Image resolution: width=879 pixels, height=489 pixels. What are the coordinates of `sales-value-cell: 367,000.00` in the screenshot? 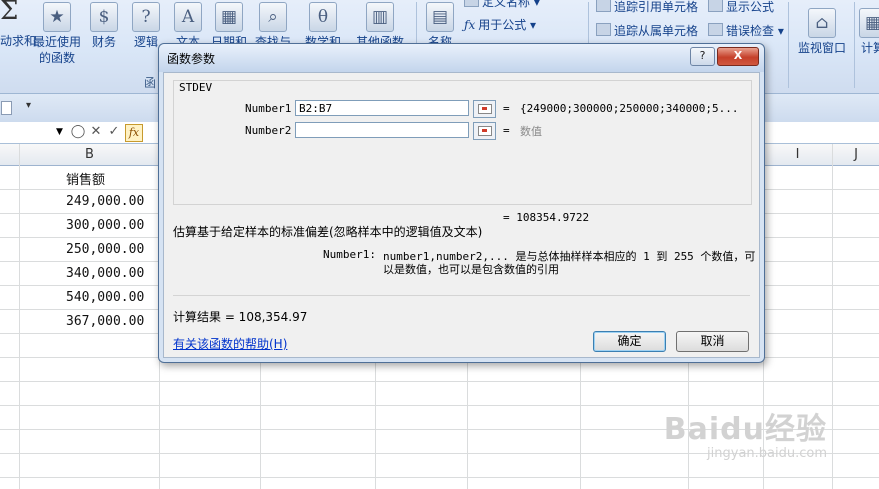 It's located at (105, 321).